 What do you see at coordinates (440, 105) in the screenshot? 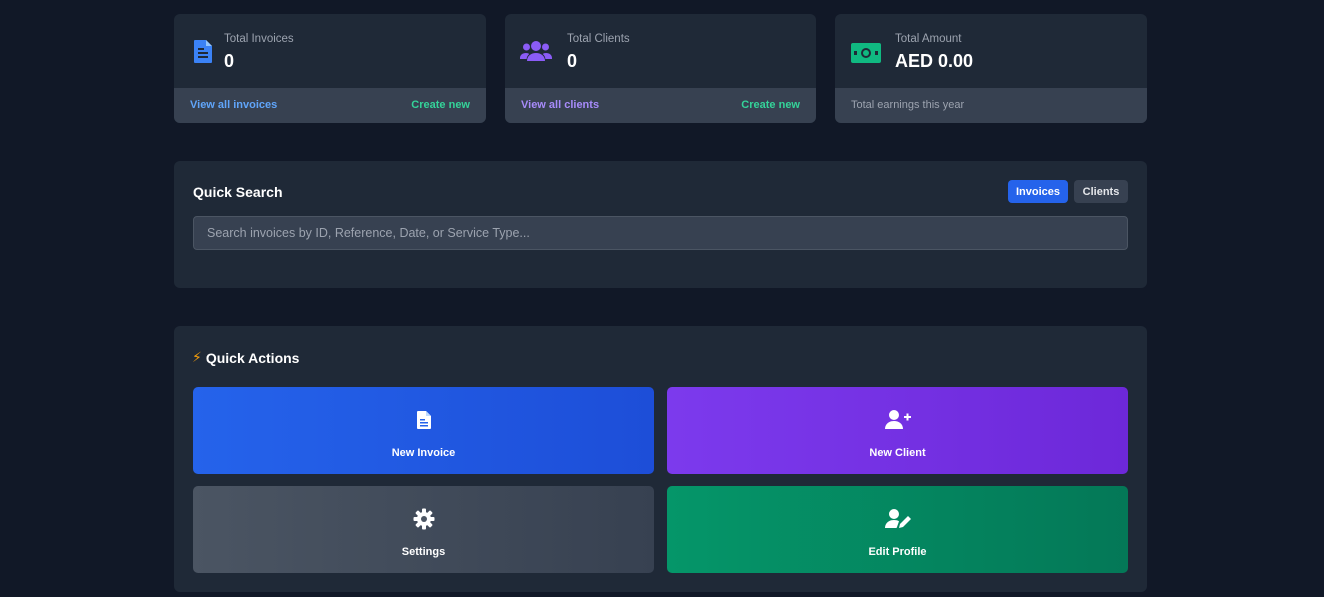
I see `create-invoice-link: Create new` at bounding box center [440, 105].